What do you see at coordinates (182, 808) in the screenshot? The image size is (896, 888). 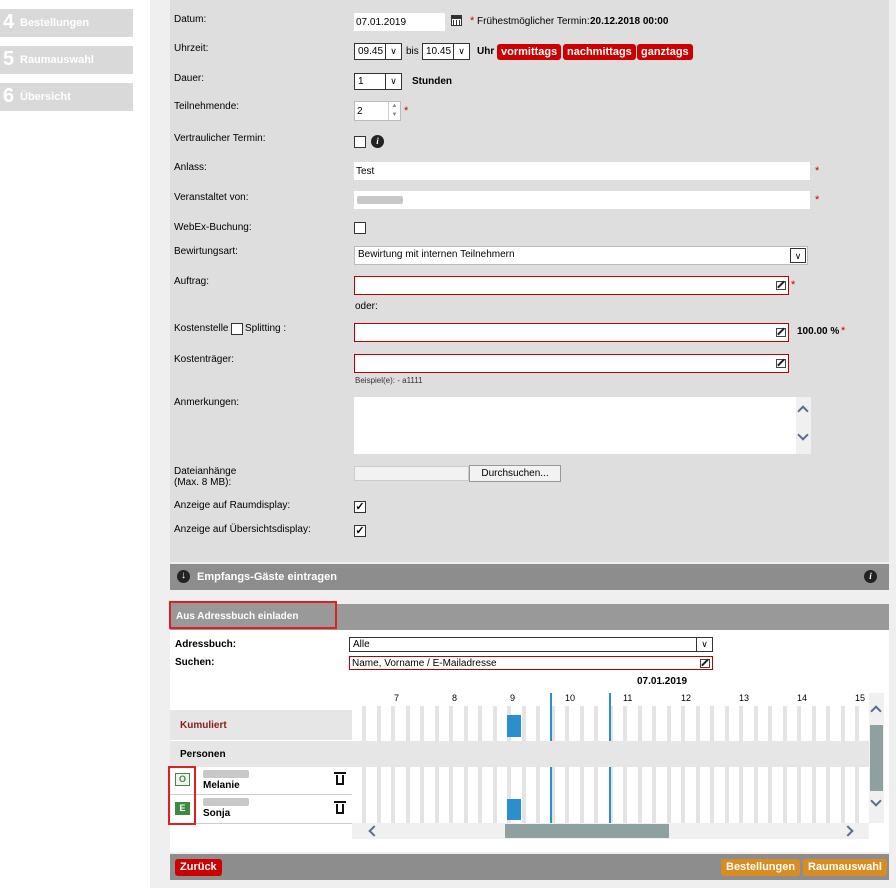 I see `role-badge-participant: E` at bounding box center [182, 808].